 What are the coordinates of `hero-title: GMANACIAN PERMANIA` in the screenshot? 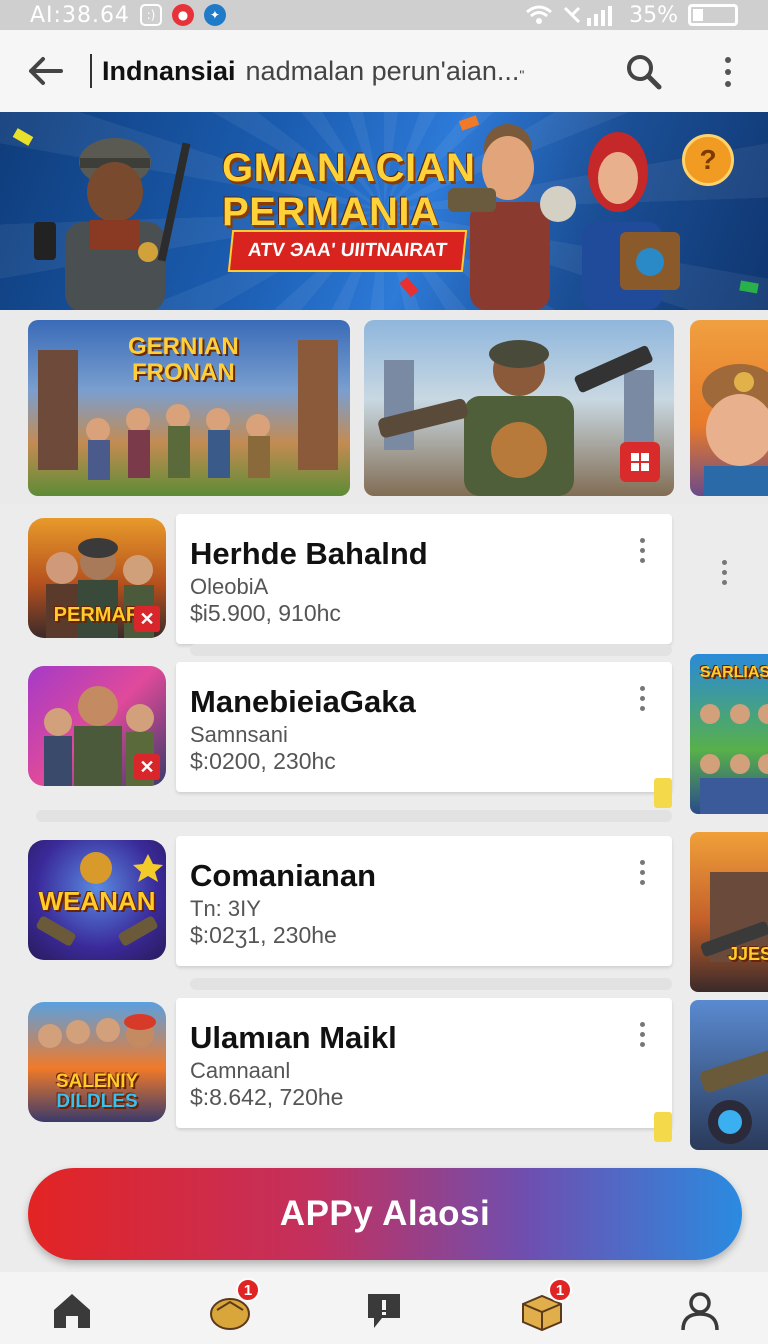 It's located at (348, 190).